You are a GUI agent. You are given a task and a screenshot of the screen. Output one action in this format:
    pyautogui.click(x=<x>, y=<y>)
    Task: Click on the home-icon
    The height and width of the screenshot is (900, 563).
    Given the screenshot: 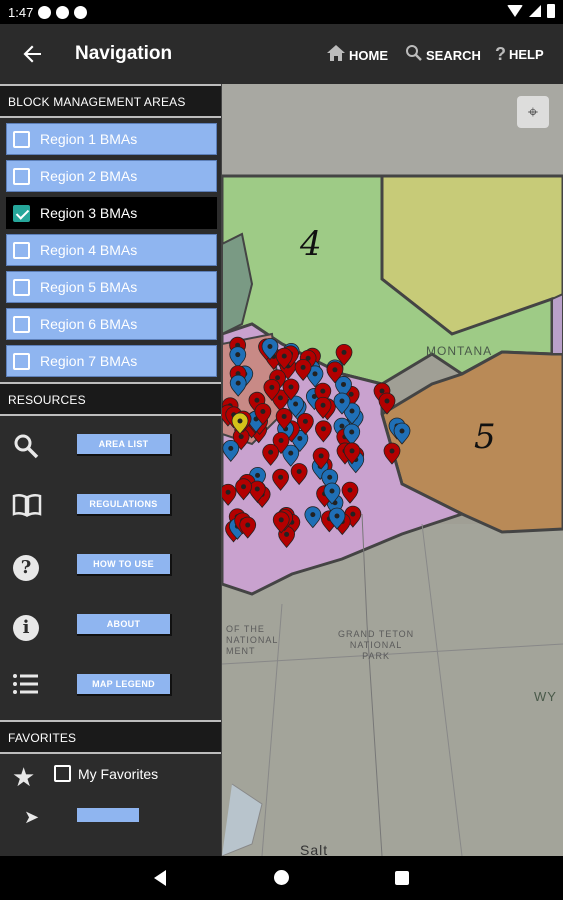 What is the action you would take?
    pyautogui.click(x=336, y=55)
    